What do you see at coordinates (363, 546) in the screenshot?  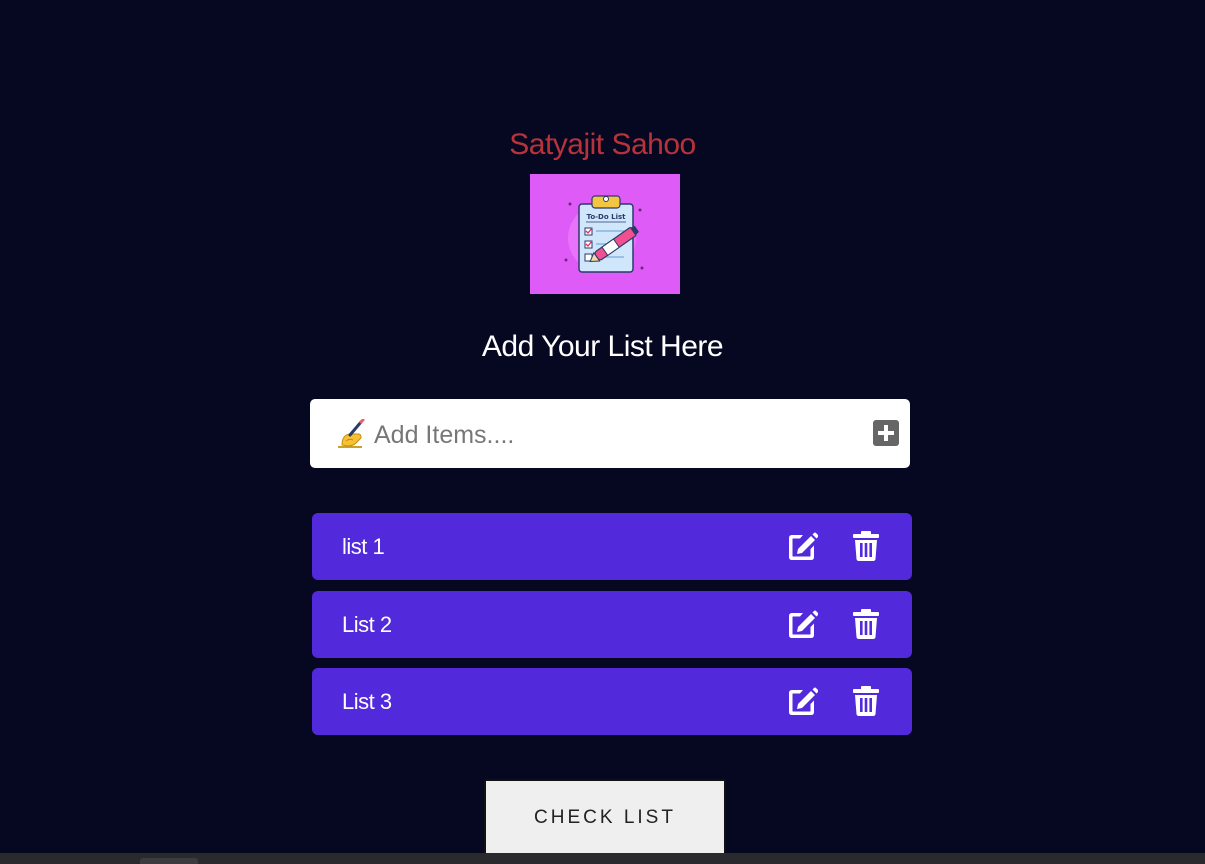 I see `list-item-label: list 1` at bounding box center [363, 546].